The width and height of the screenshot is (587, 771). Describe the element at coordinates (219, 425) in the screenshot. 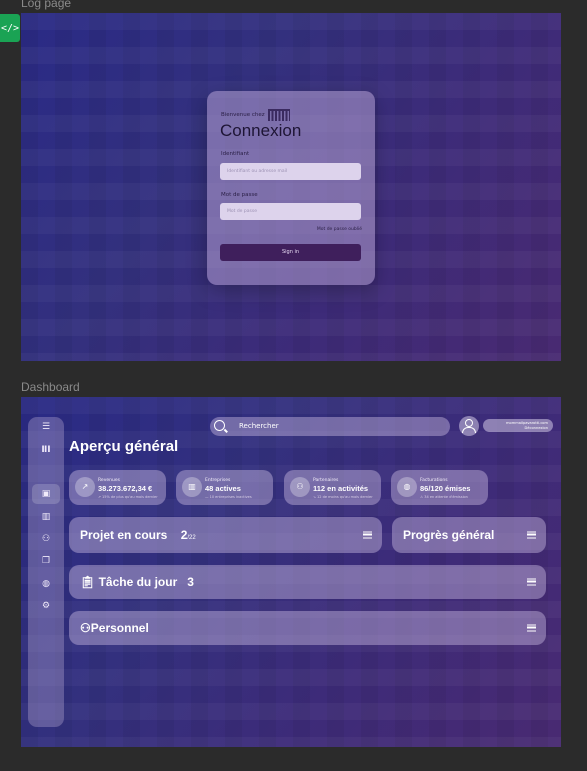

I see `search-icon` at that location.